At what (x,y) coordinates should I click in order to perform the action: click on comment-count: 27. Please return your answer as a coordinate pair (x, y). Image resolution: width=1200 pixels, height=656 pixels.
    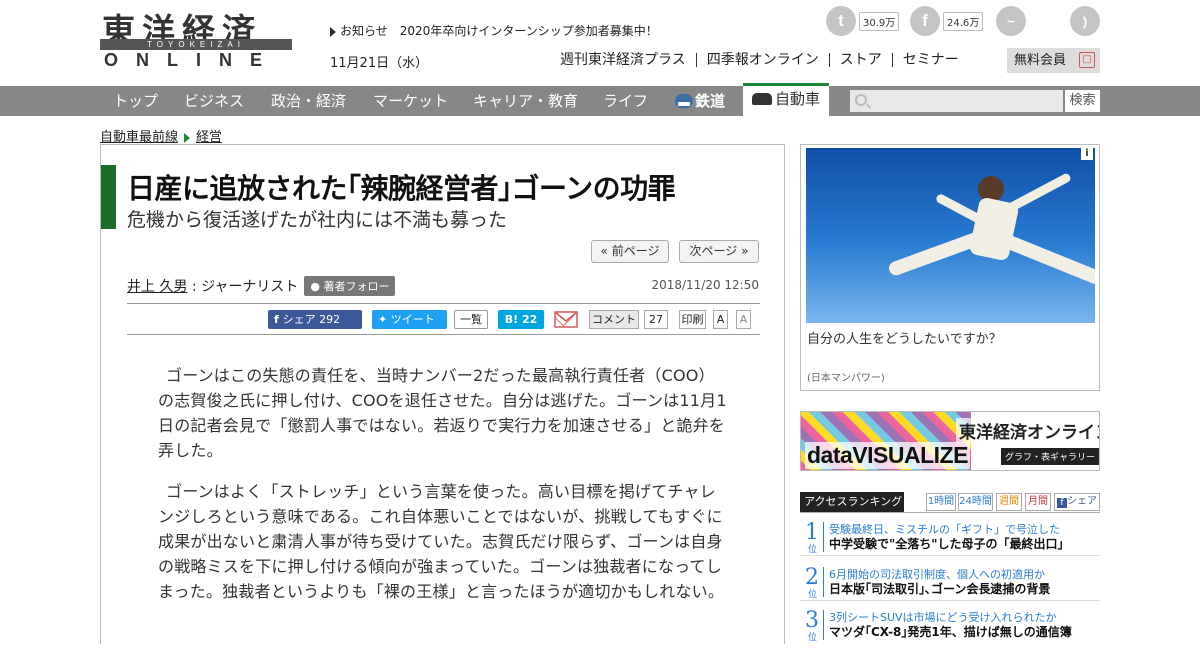
    Looking at the image, I should click on (656, 319).